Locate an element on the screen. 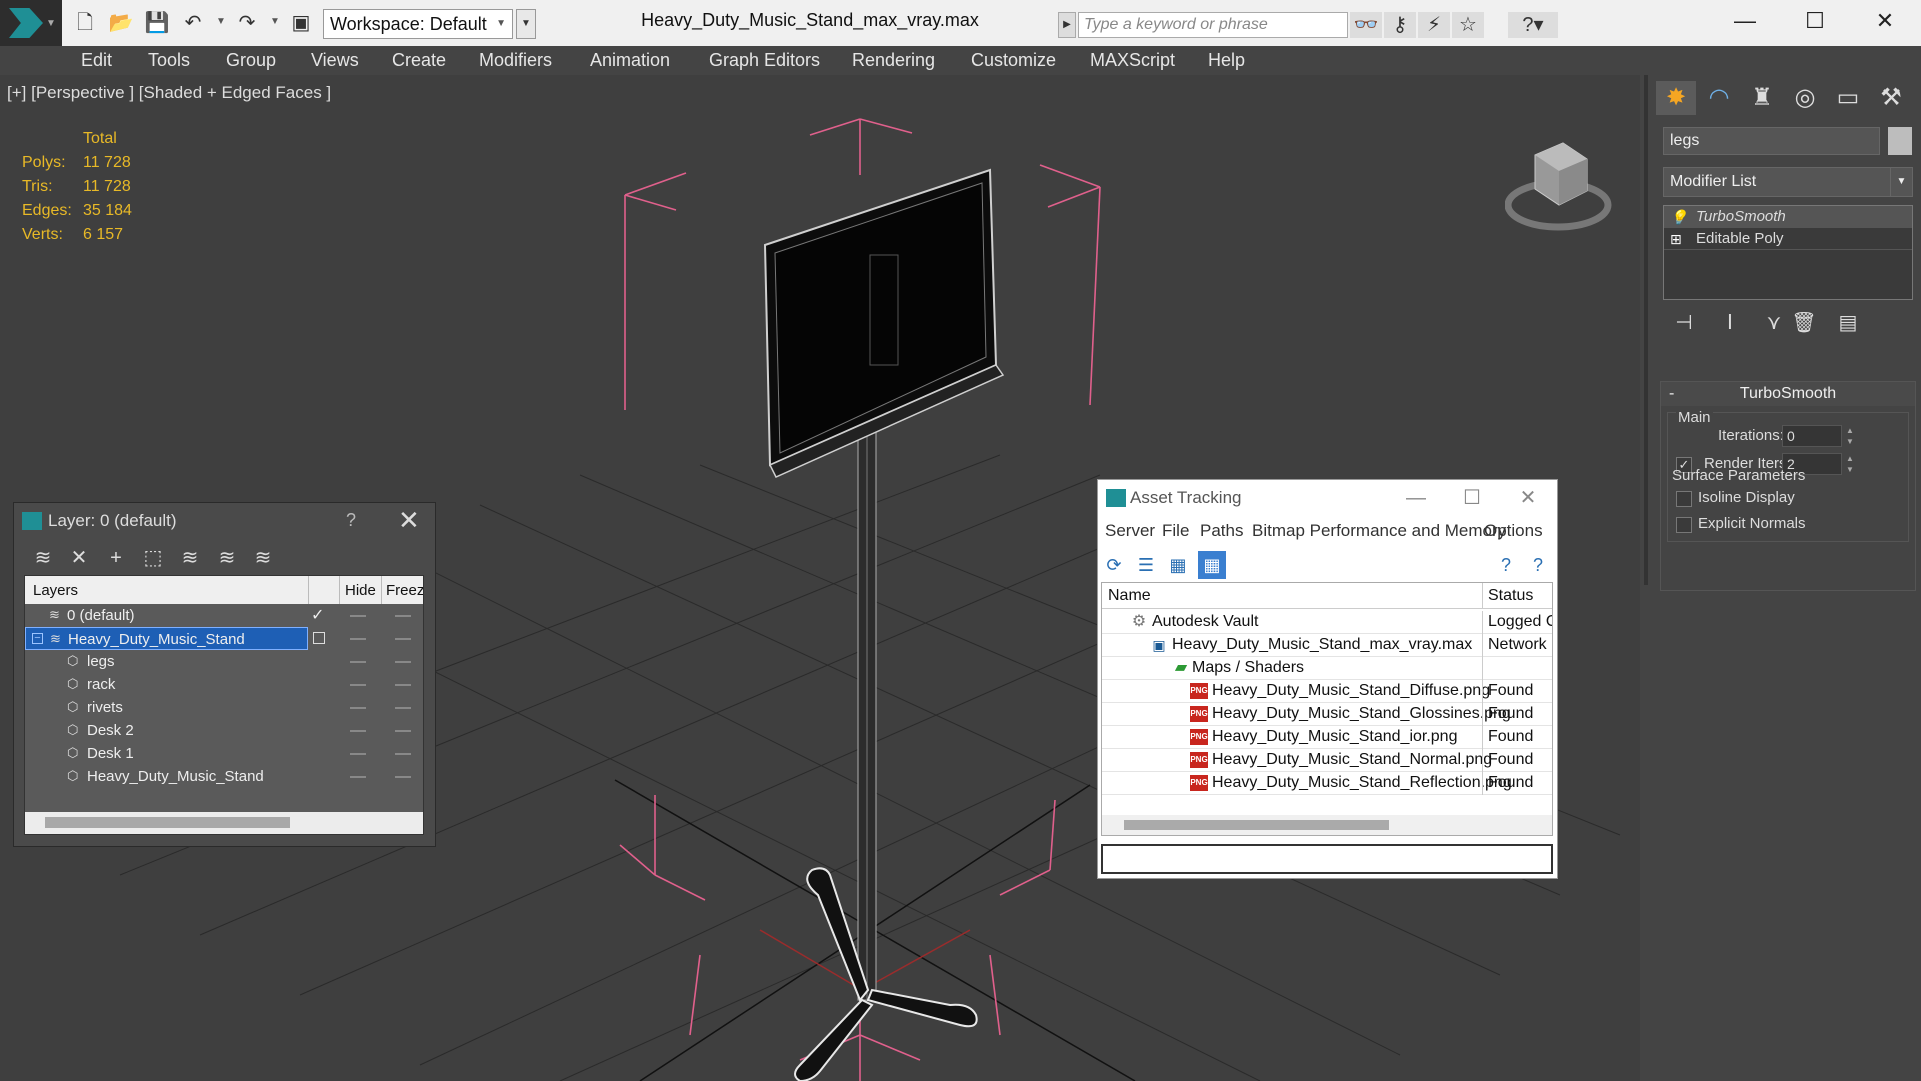  surface-parameters-group: Surface Parameters is located at coordinates (1738, 475).